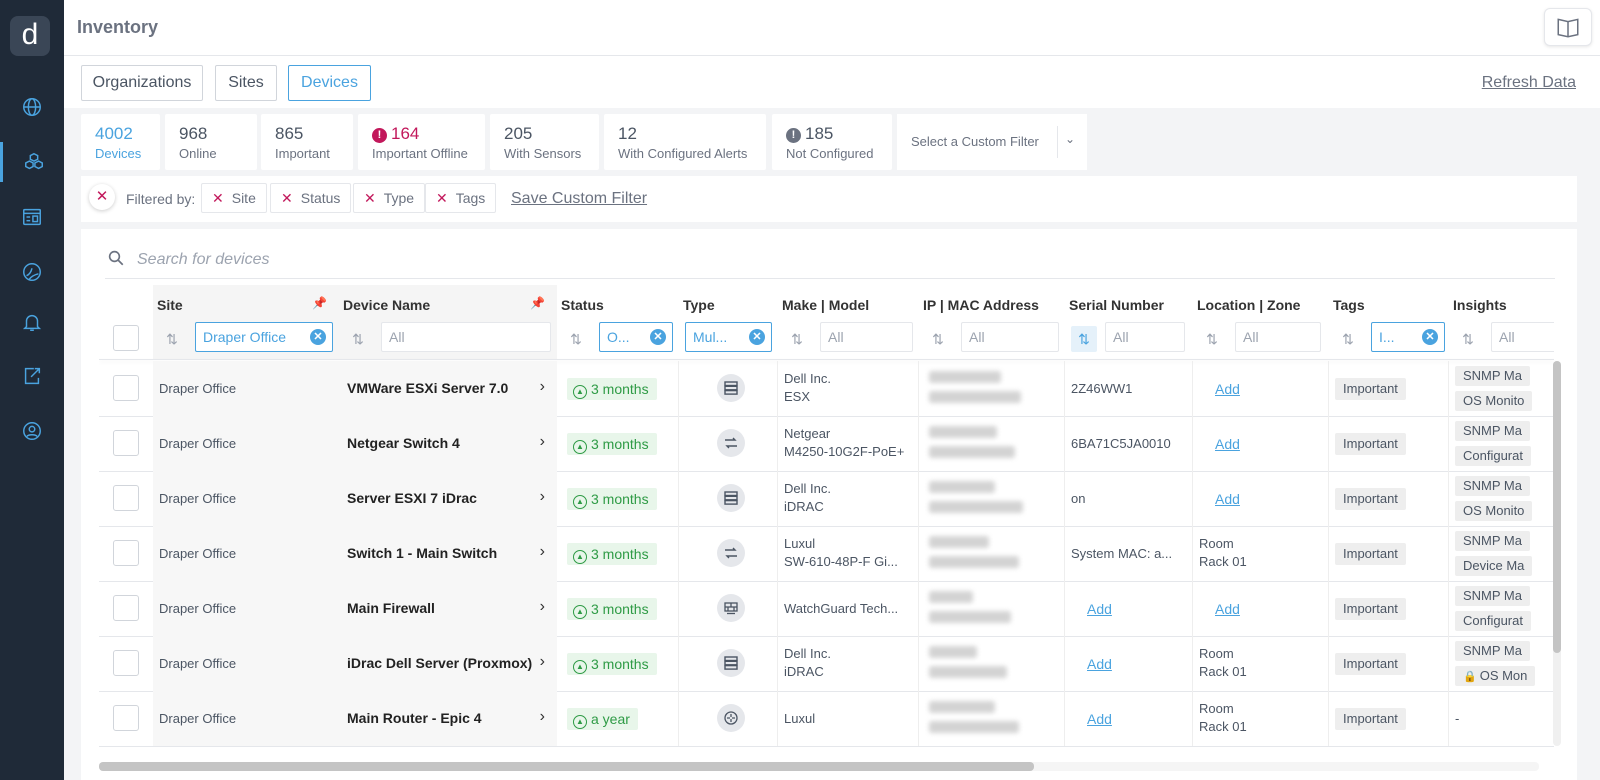 The width and height of the screenshot is (1600, 780). Describe the element at coordinates (32, 272) in the screenshot. I see `nav-network-globe-icon` at that location.